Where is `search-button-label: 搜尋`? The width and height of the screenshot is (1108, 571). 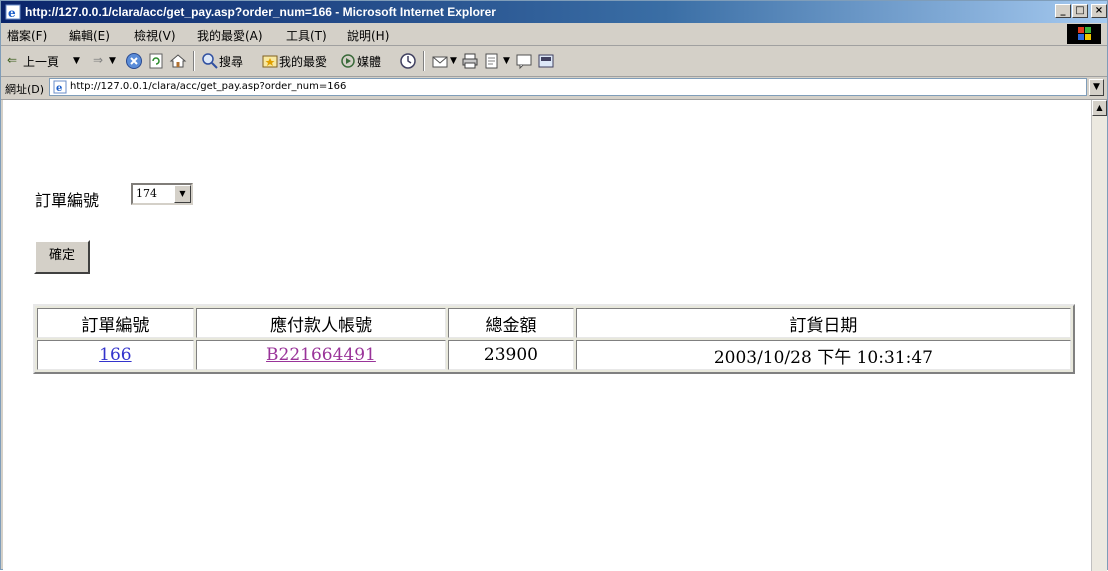 search-button-label: 搜尋 is located at coordinates (231, 61).